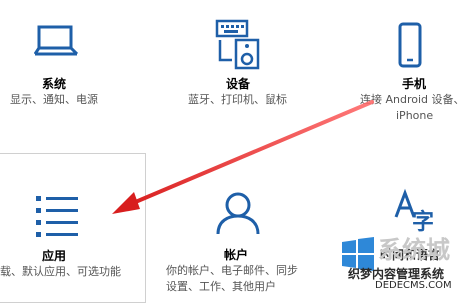 Image resolution: width=471 pixels, height=303 pixels. Describe the element at coordinates (54, 99) in the screenshot. I see `tile-system-desc: 显示、通知、电源` at that location.